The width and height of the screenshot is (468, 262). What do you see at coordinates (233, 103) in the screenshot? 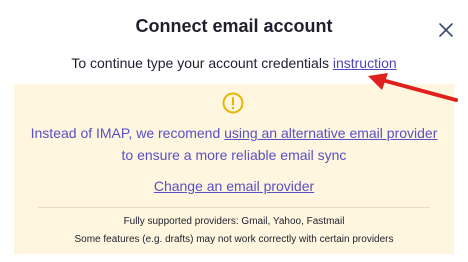
I see `warning-circle-icon` at bounding box center [233, 103].